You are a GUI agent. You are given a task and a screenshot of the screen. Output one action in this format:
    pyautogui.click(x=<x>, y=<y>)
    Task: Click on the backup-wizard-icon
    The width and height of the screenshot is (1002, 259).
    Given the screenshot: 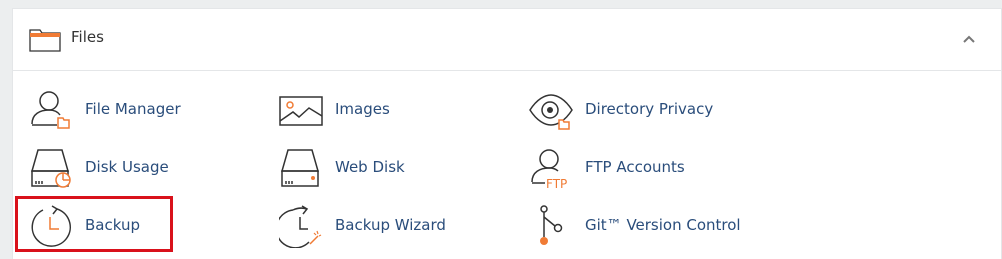 What is the action you would take?
    pyautogui.click(x=300, y=226)
    